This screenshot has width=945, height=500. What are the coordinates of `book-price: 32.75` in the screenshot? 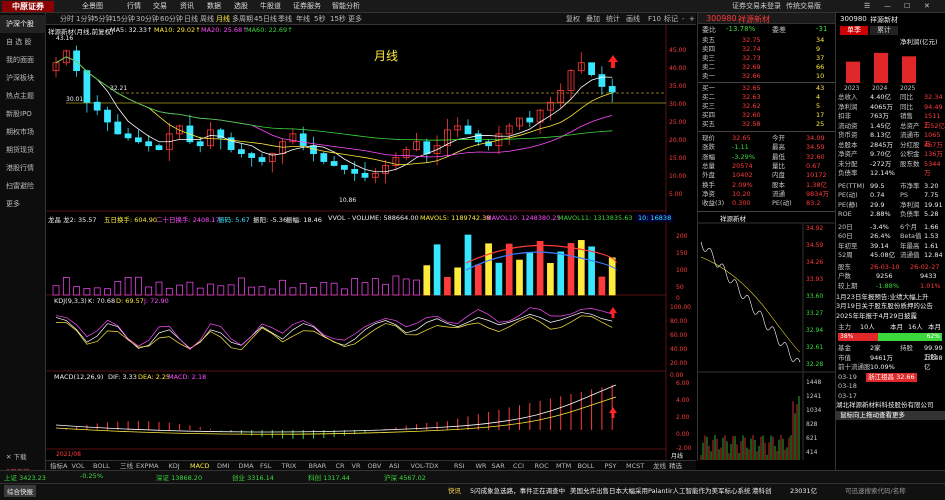 It's located at (751, 40).